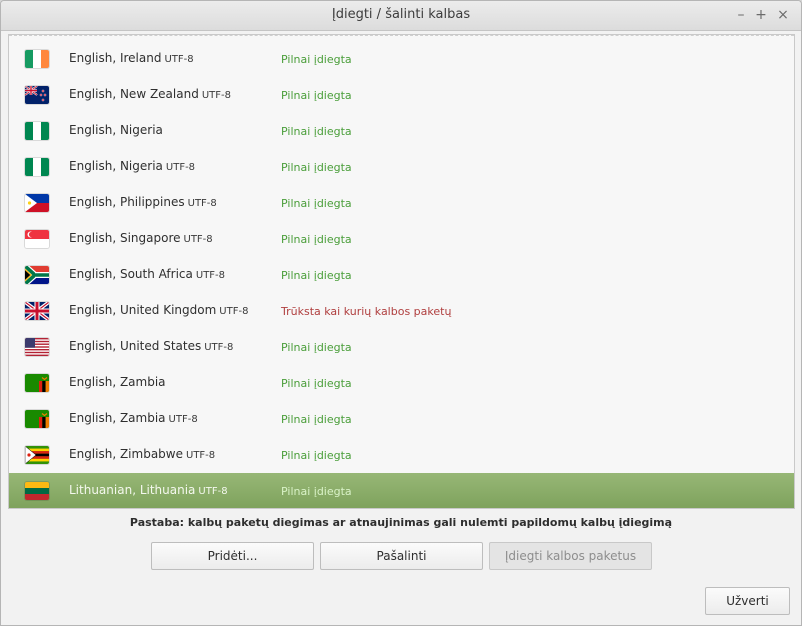  I want to click on language-name: English, Ireland UTF-8, so click(131, 58).